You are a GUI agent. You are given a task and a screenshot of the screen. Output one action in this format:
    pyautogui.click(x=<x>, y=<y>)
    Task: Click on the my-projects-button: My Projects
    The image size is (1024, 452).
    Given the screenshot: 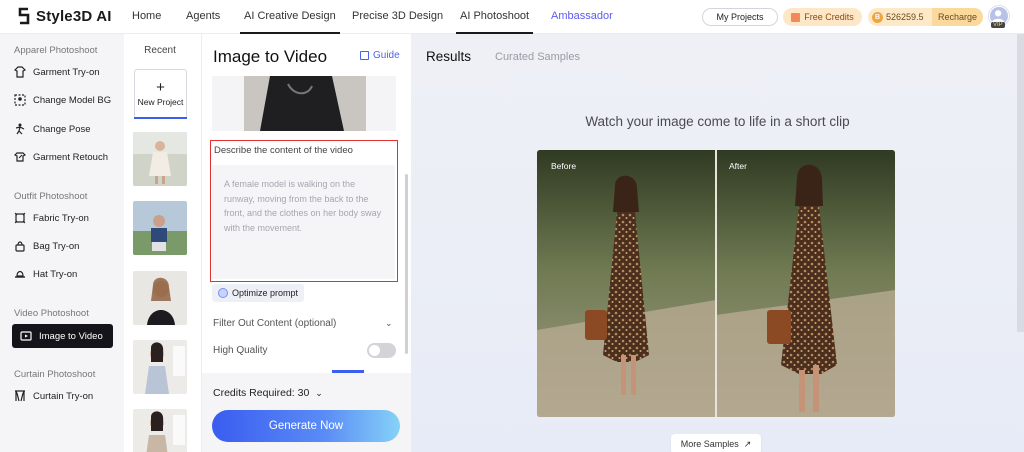 What is the action you would take?
    pyautogui.click(x=740, y=17)
    